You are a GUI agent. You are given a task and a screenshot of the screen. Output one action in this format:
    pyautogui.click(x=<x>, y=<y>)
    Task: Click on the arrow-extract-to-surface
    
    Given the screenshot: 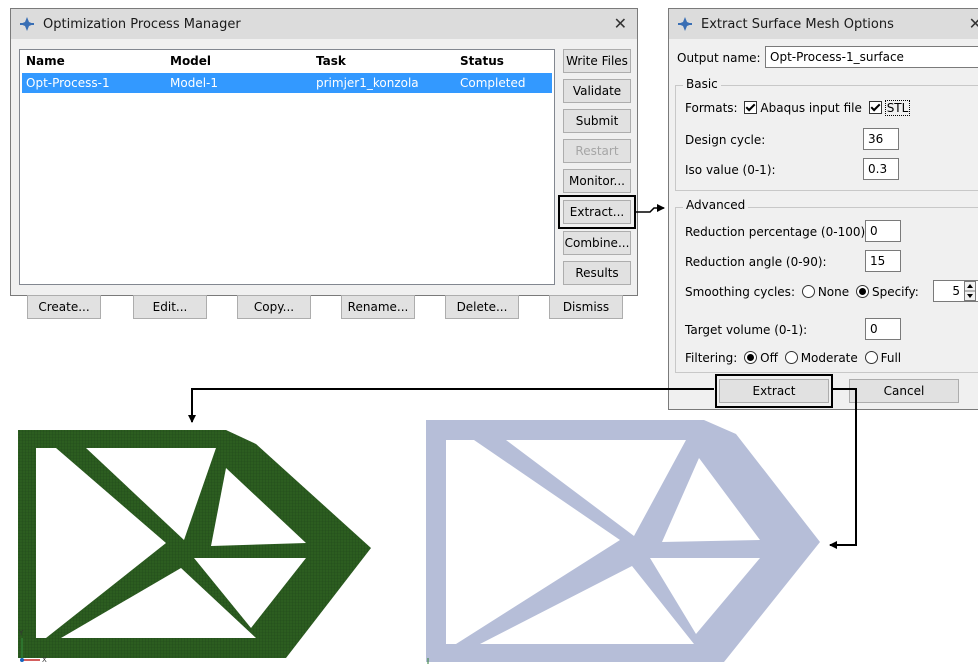 What is the action you would take?
    pyautogui.click(x=843, y=468)
    